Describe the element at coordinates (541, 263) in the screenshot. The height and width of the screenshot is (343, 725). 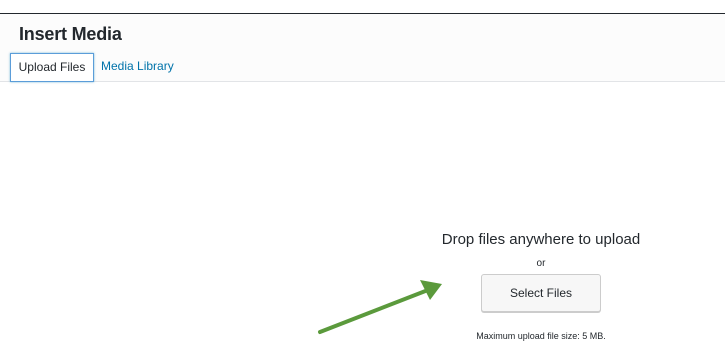
I see `or-separator: or` at that location.